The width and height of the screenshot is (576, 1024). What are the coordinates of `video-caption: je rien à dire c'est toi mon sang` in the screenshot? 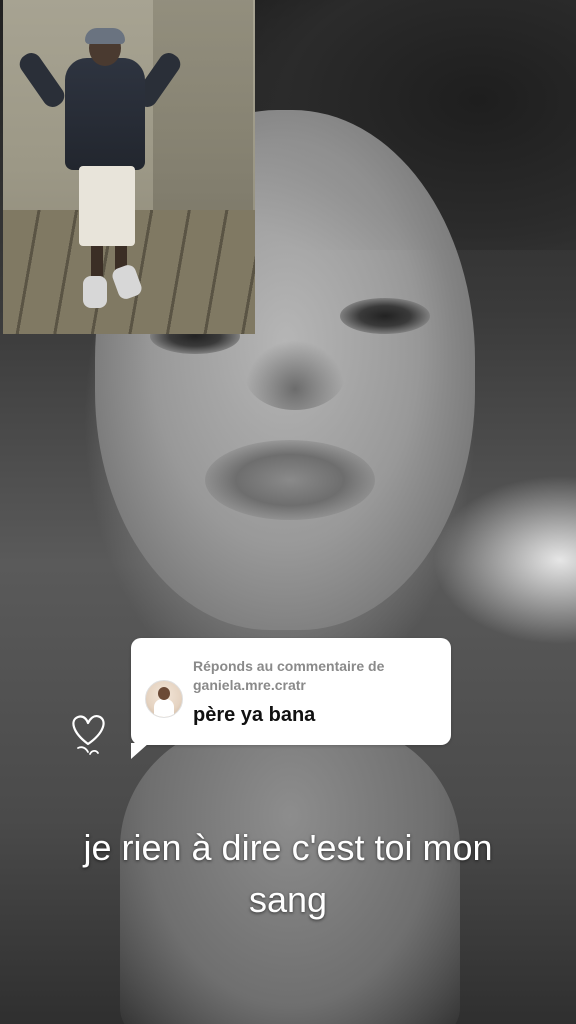 It's located at (288, 874).